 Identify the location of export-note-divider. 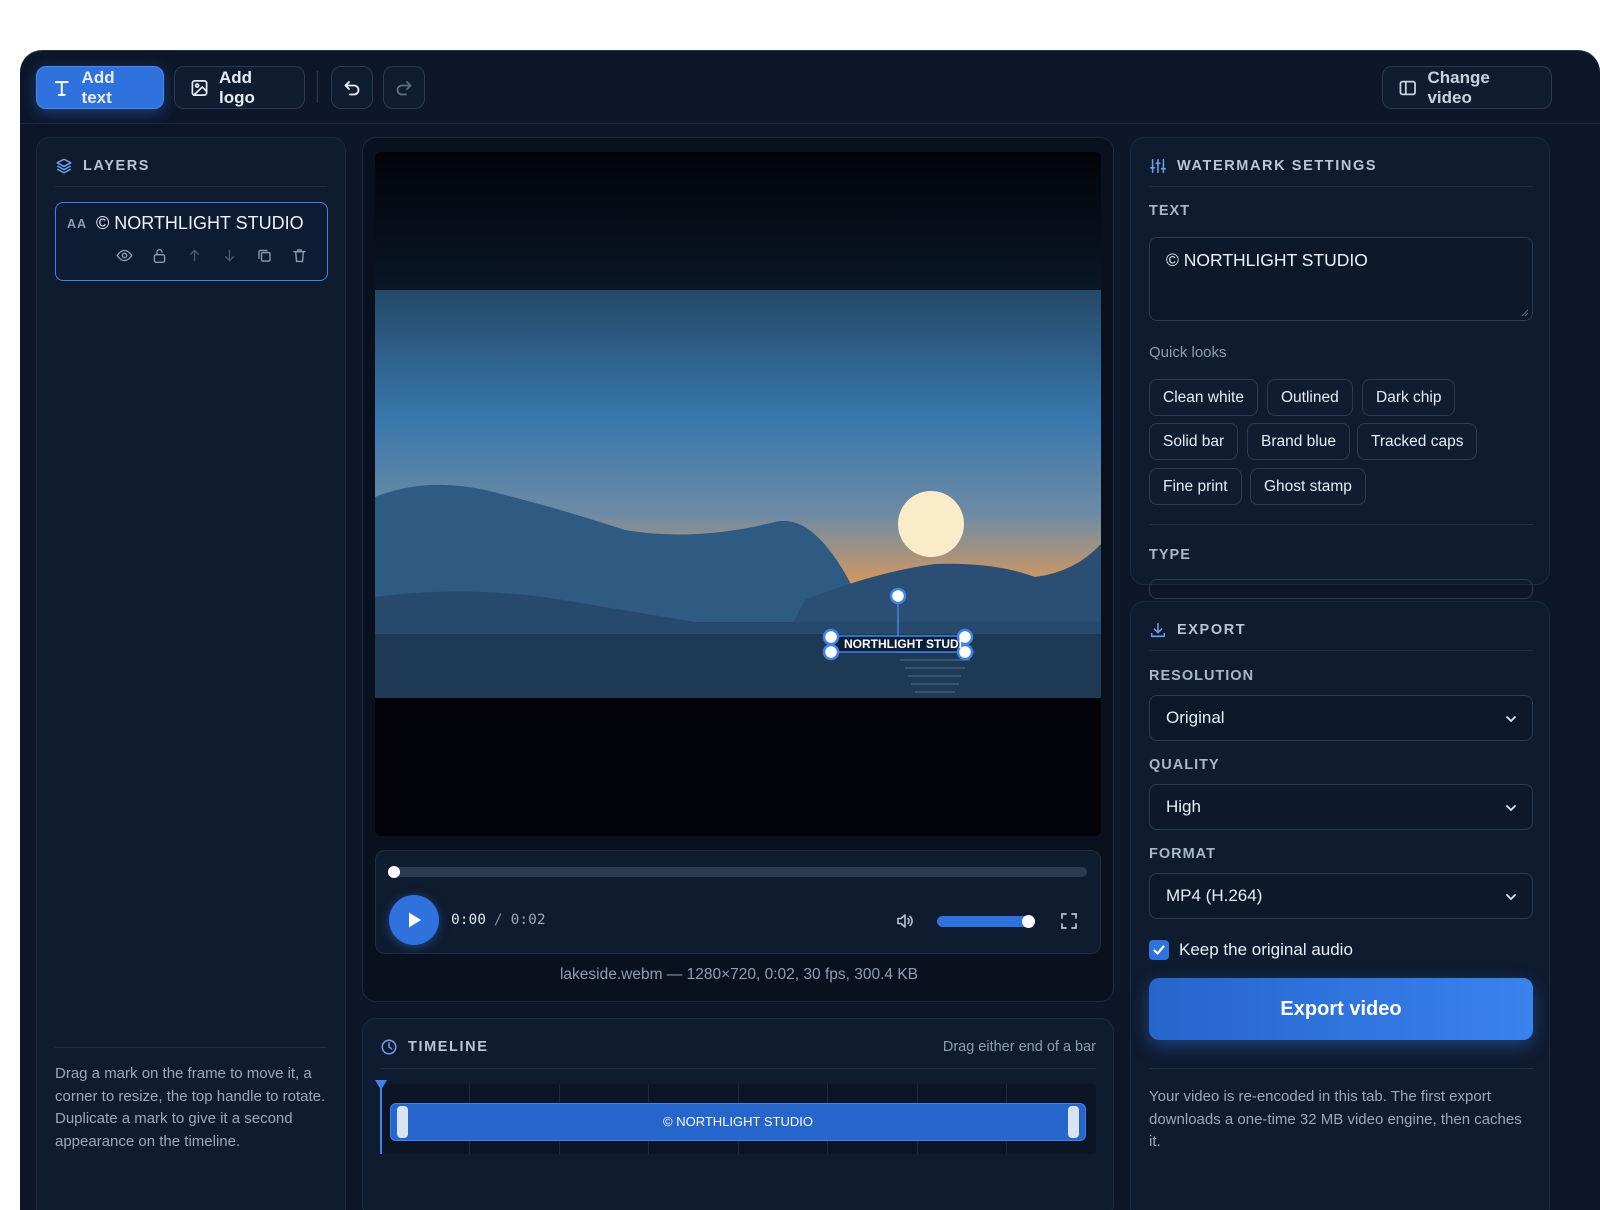
(1341, 1068).